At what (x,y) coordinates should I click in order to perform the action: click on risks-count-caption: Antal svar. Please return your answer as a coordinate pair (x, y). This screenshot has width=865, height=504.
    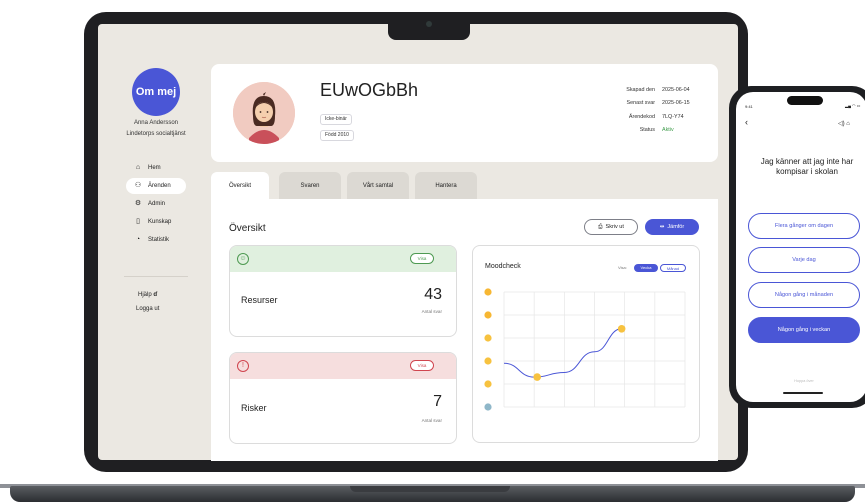
    Looking at the image, I should click on (431, 420).